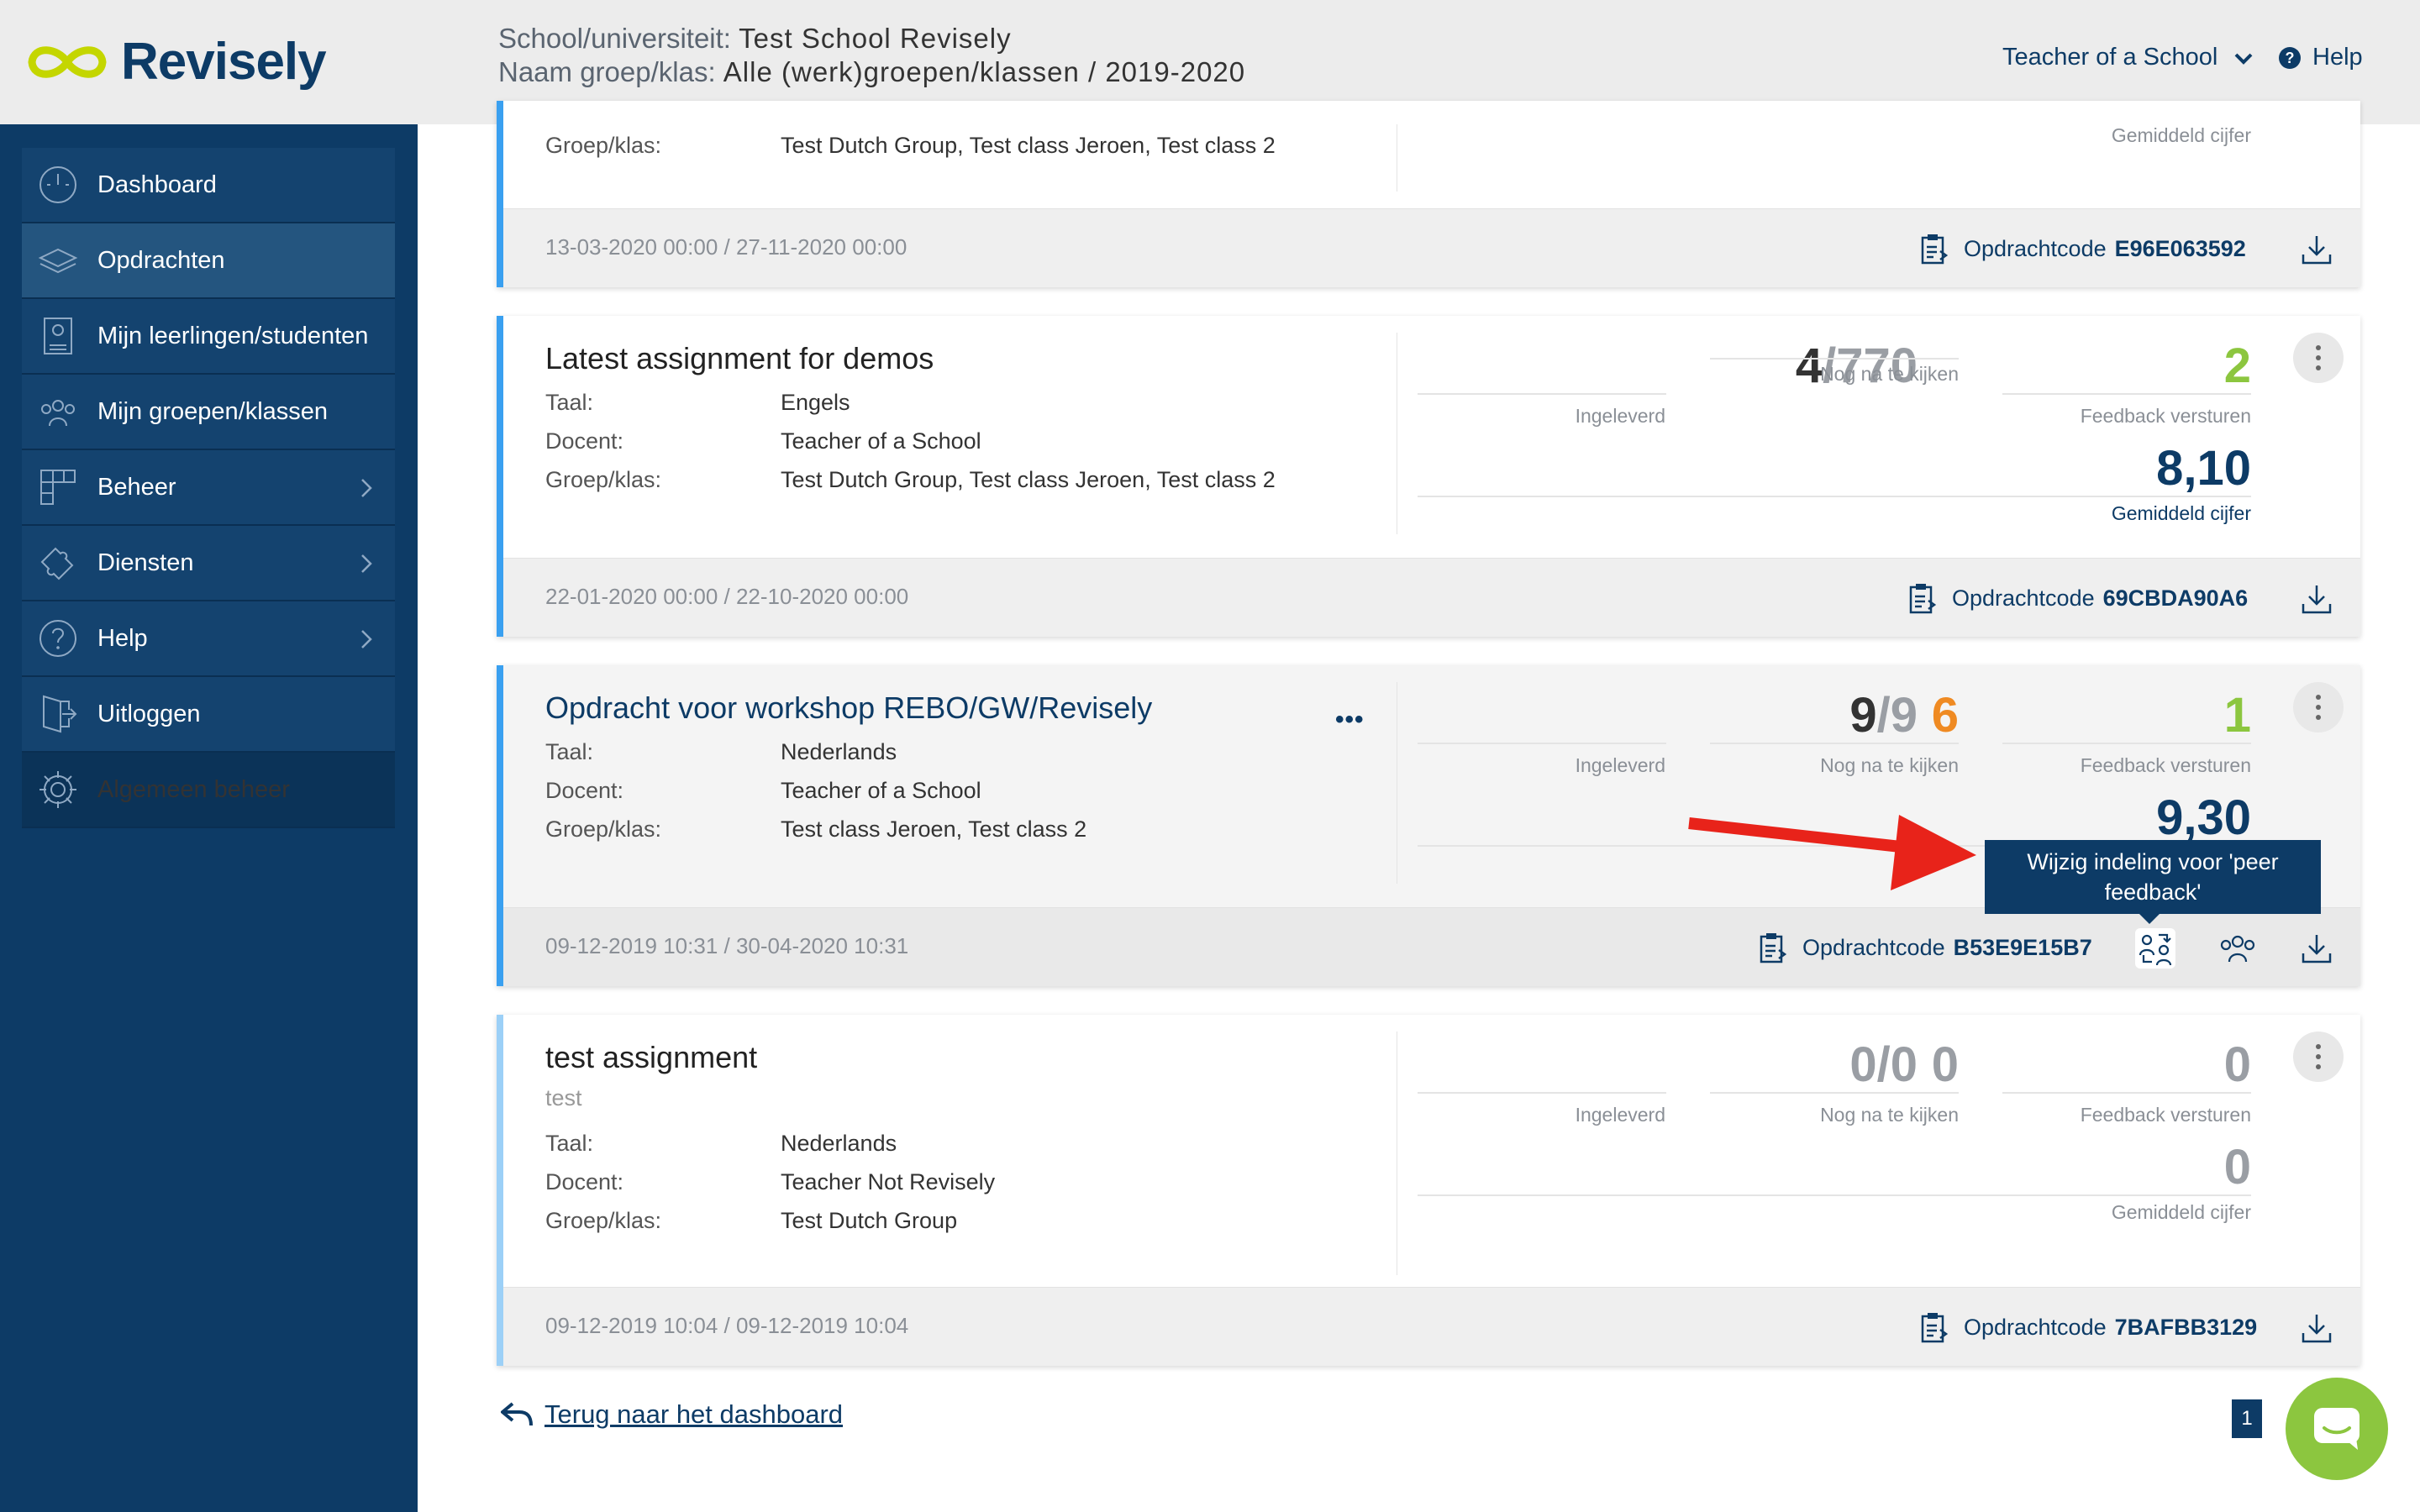 The image size is (2420, 1512). I want to click on sidebar-item-students: Mijn leerlingen/studenten, so click(208, 337).